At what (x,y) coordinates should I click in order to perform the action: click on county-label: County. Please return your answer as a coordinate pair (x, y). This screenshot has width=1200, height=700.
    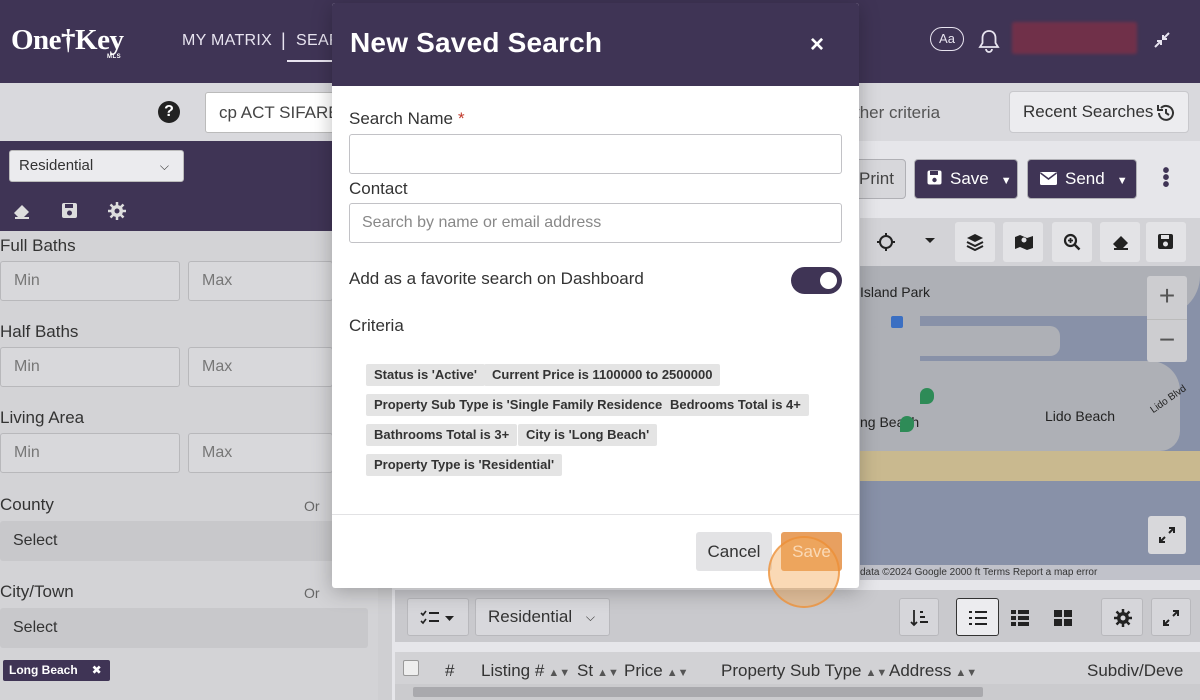
    Looking at the image, I should click on (27, 504).